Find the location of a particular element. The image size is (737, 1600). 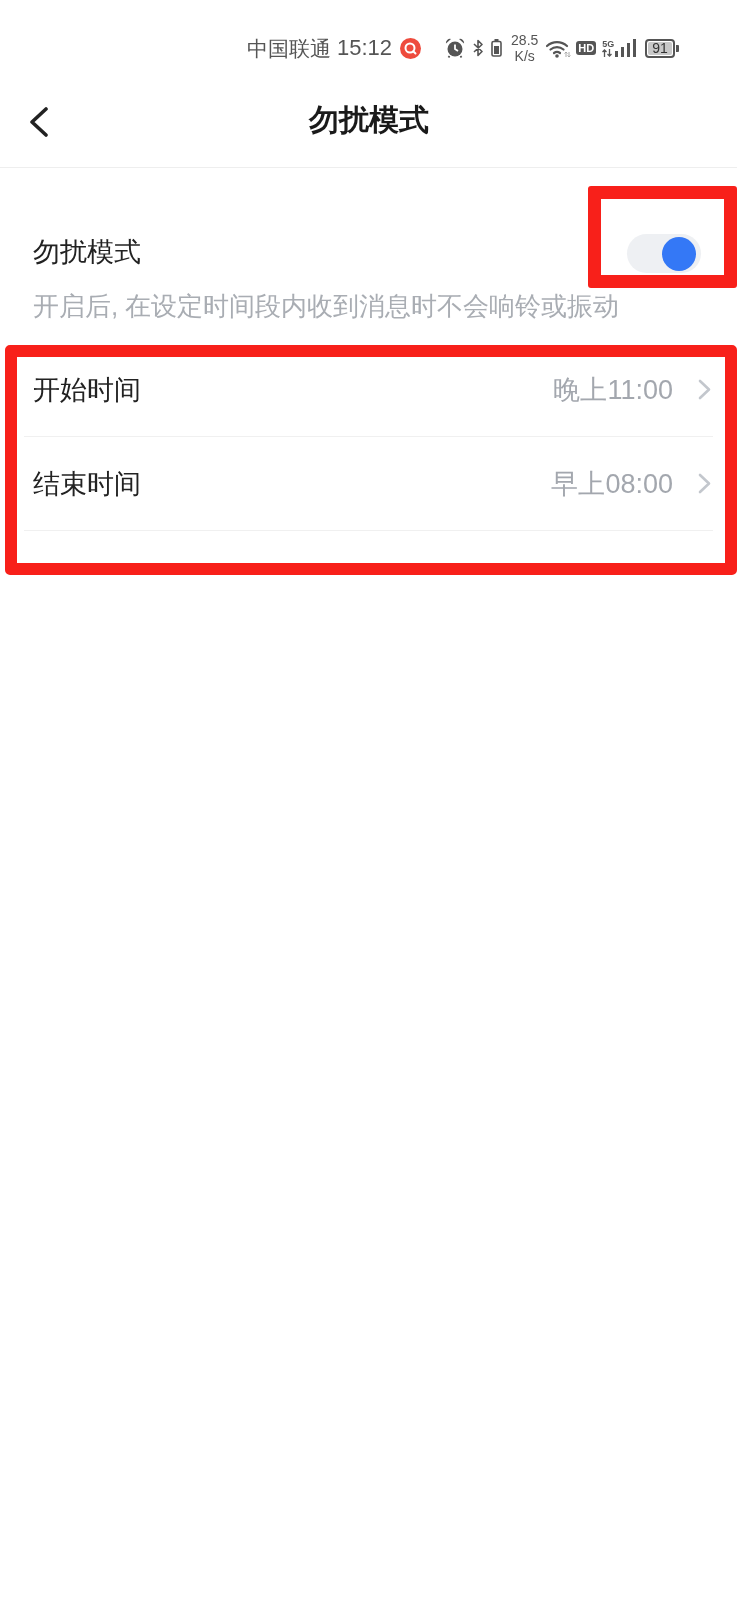

data-speed-value: 28.5 is located at coordinates (525, 40).